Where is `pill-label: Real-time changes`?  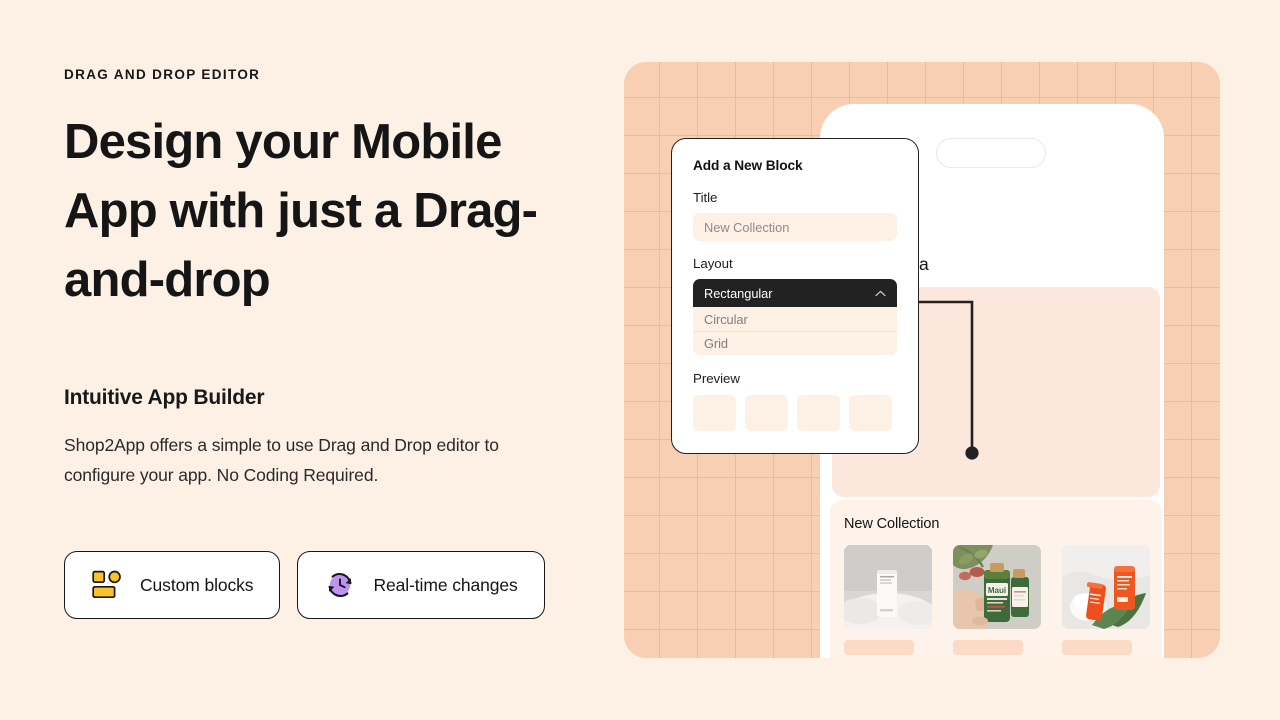 pill-label: Real-time changes is located at coordinates (445, 584).